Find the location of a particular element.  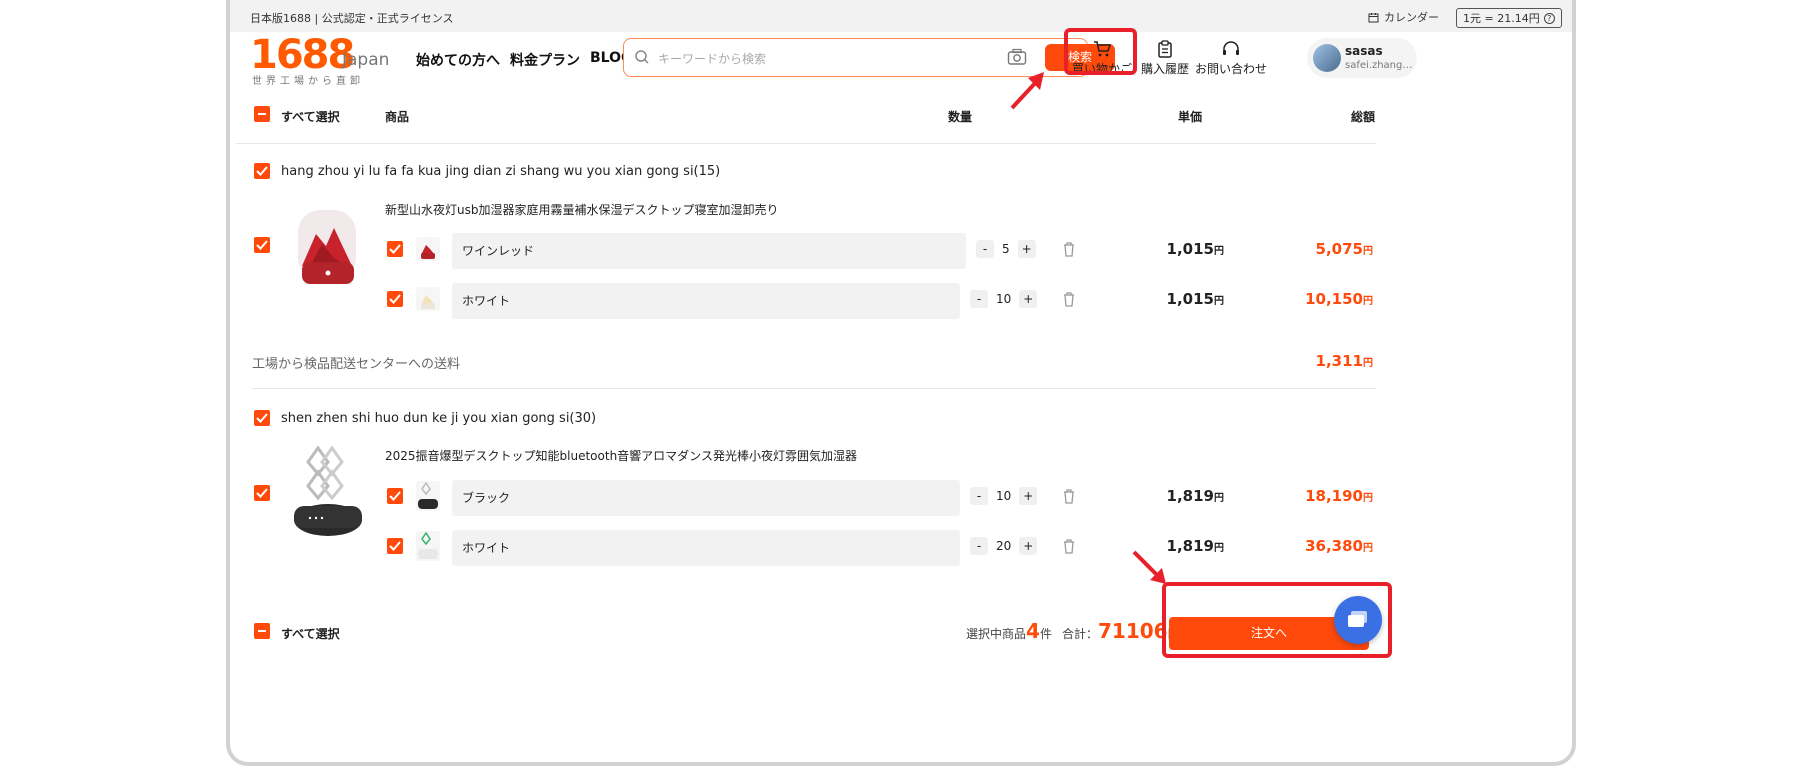

main-nav: 始めての方へ 料金プラン BLOG is located at coordinates (524, 60).